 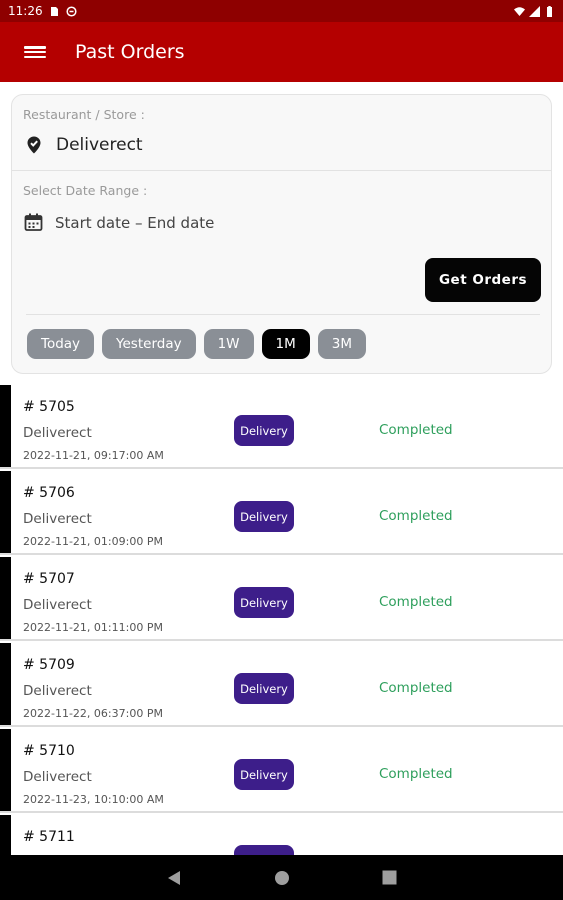 I want to click on system-nav-bar, so click(x=281, y=877).